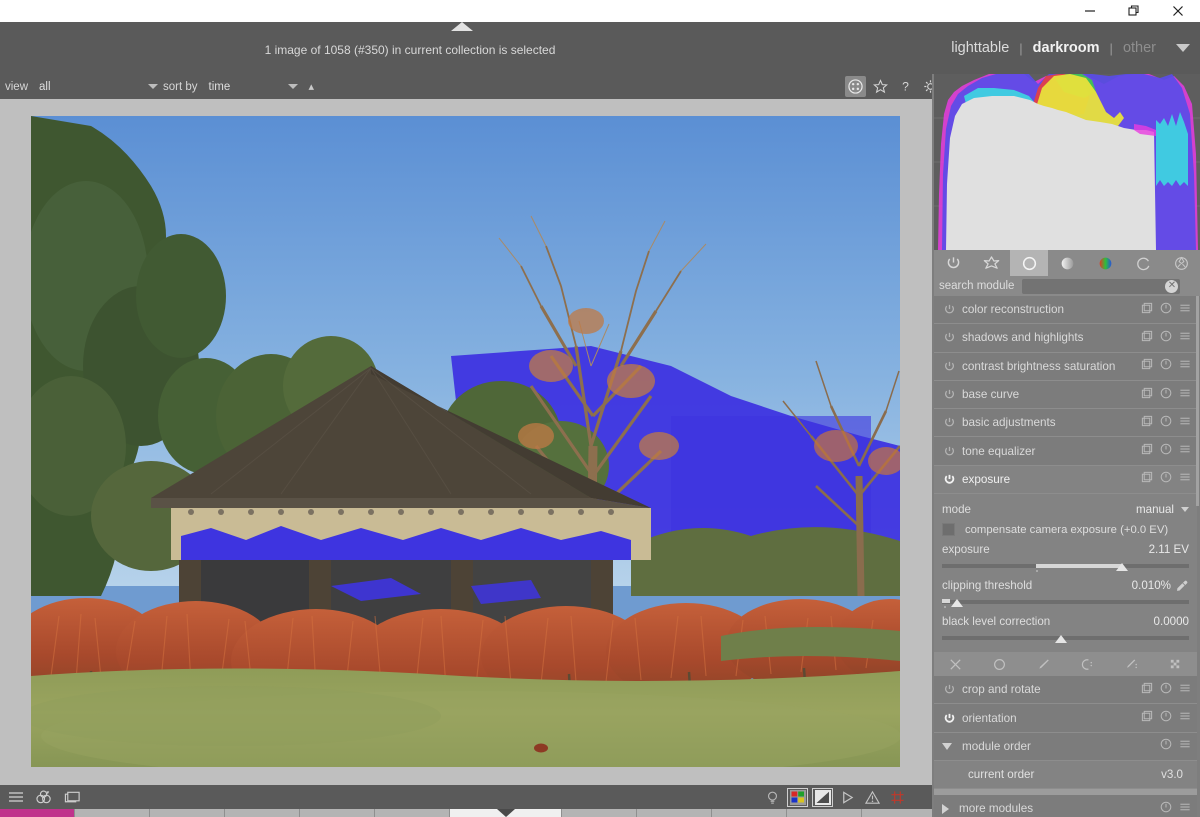 The image size is (1200, 817). I want to click on filmstrip-thumb-active, so click(506, 813).